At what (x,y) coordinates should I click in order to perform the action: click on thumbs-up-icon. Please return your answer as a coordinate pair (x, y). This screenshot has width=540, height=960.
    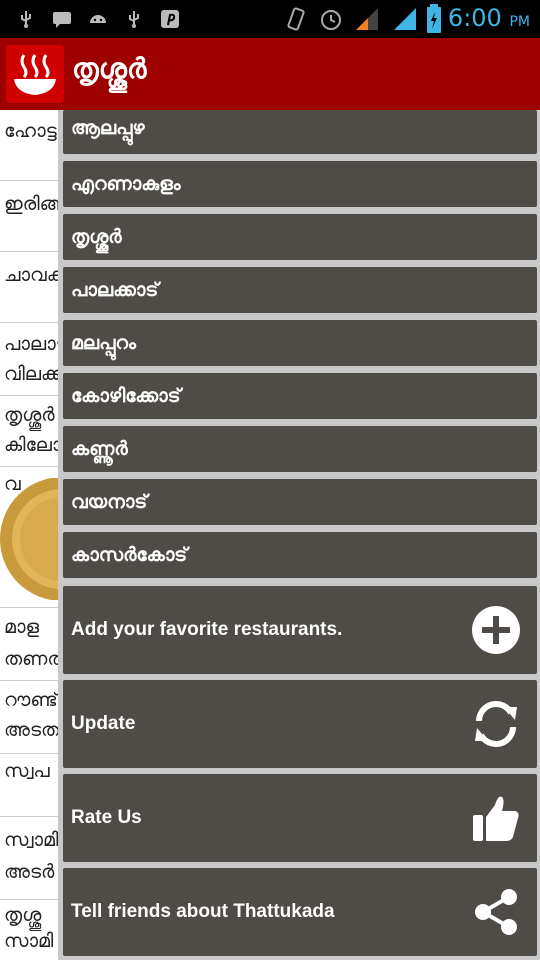
    Looking at the image, I should click on (496, 818).